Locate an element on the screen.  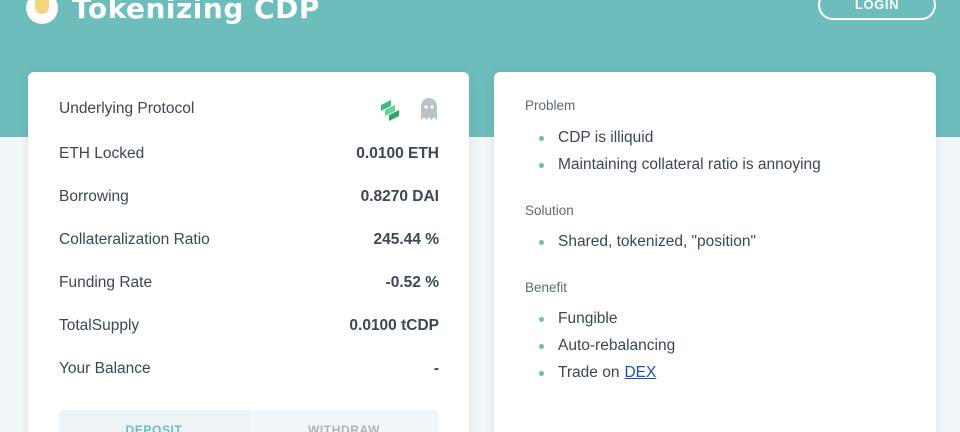
row-label: Borrowing is located at coordinates (94, 196).